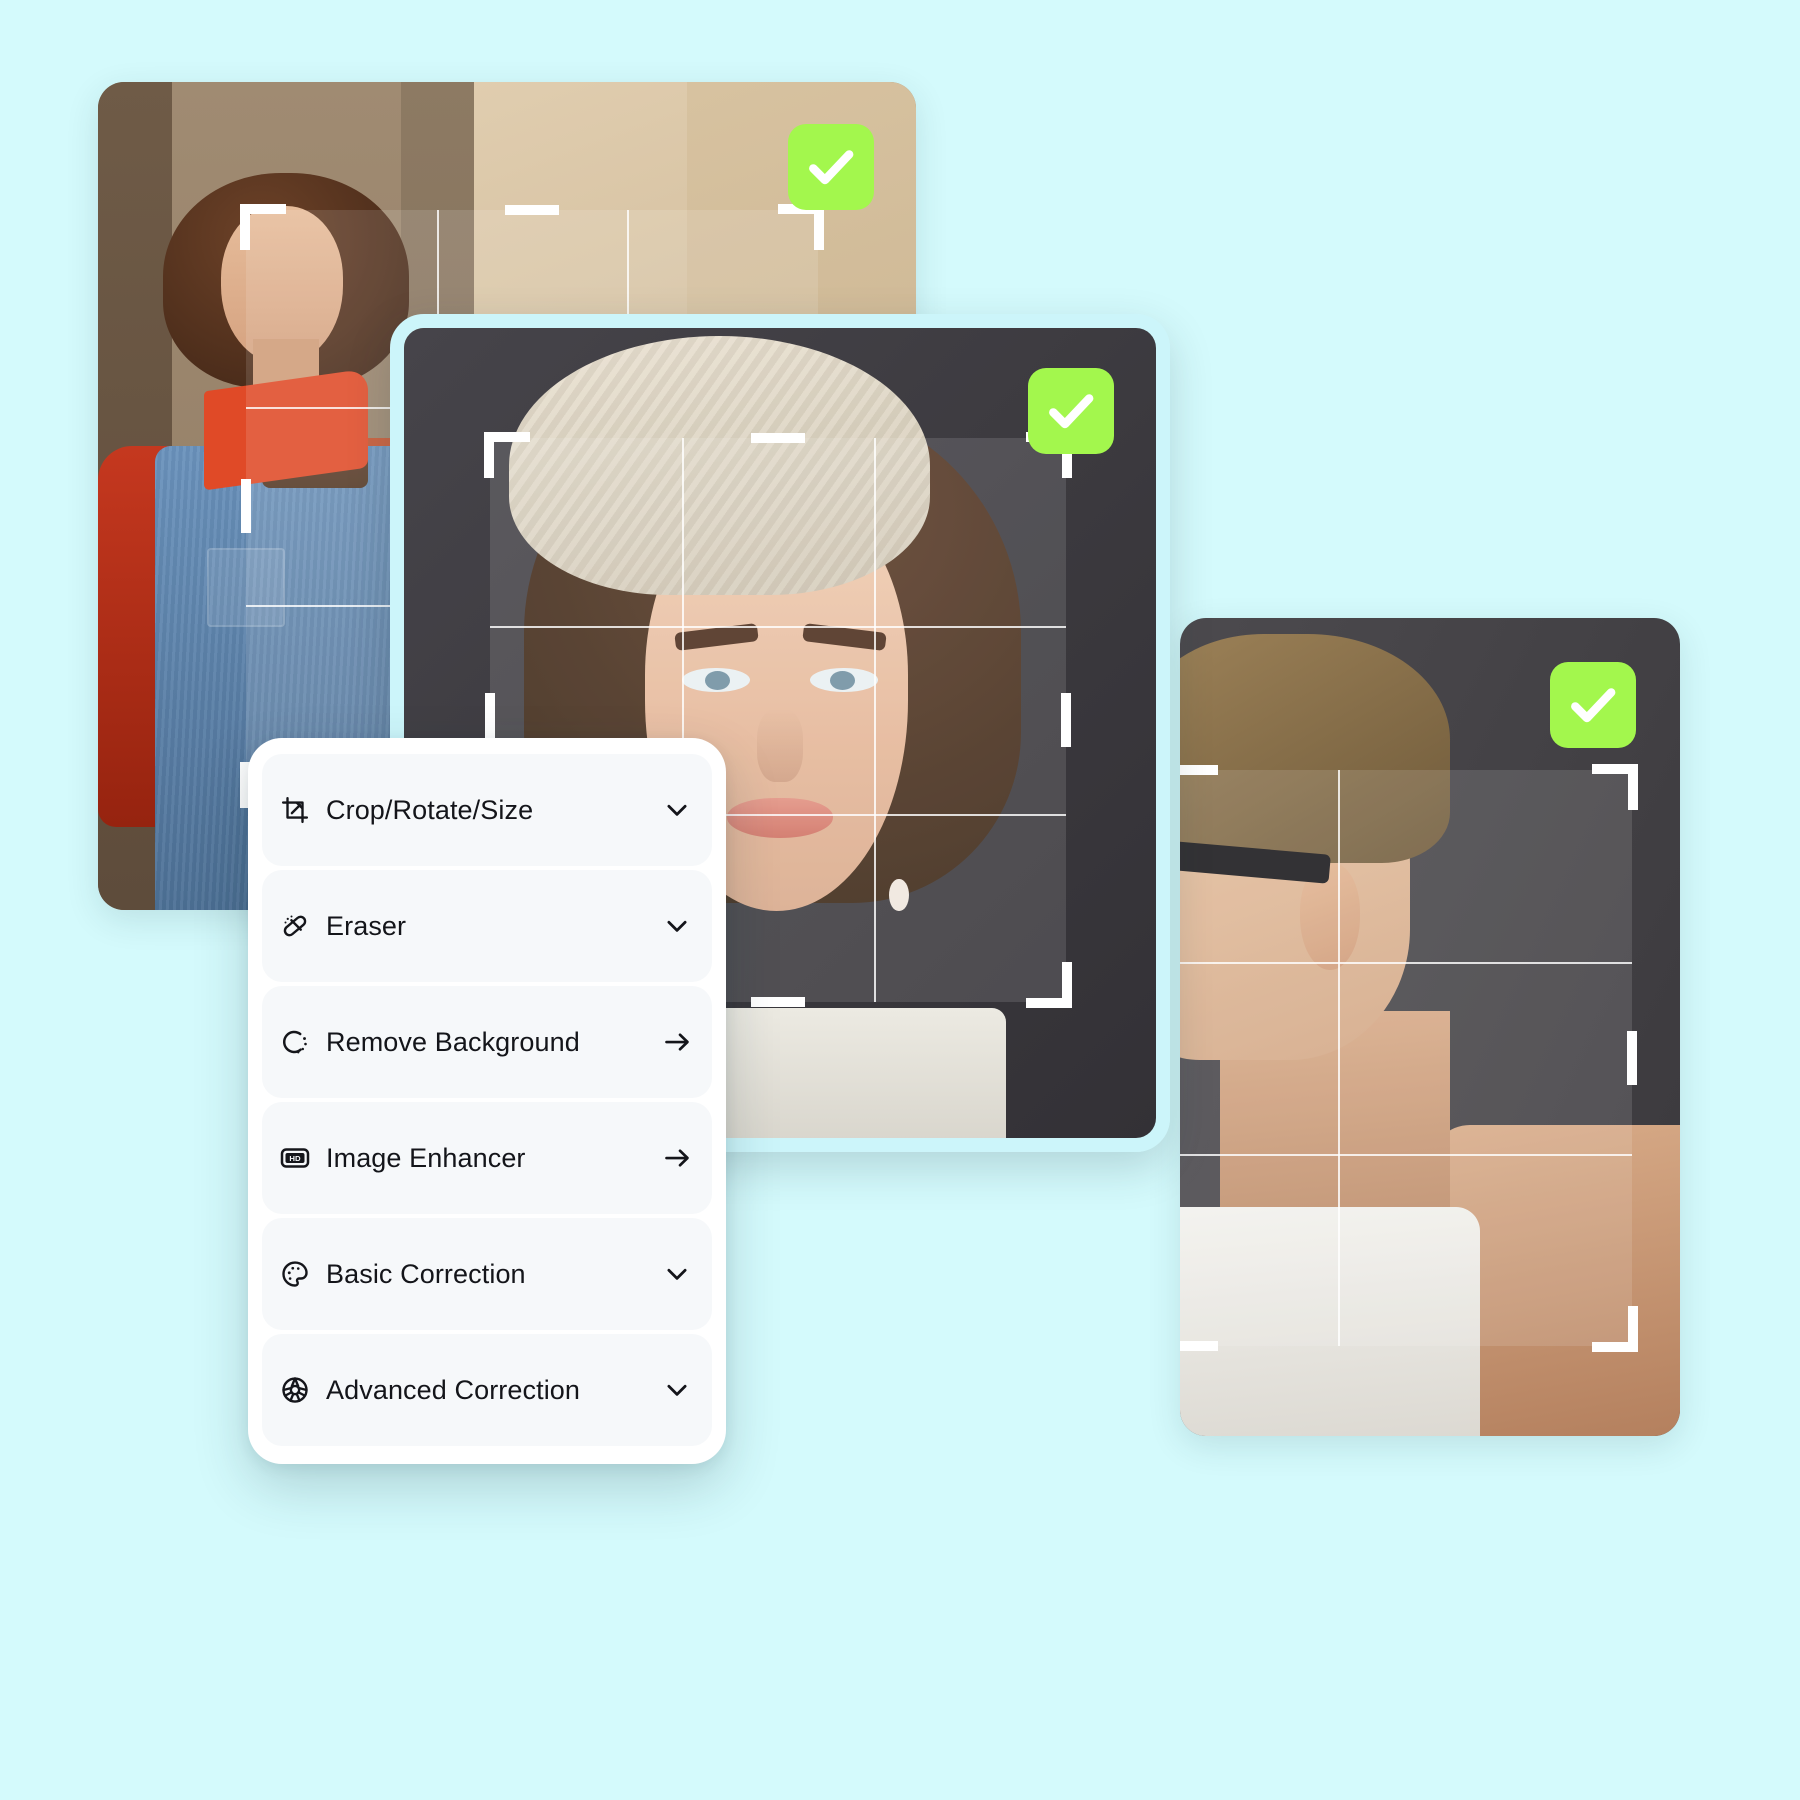 Image resolution: width=1800 pixels, height=1800 pixels. What do you see at coordinates (366, 925) in the screenshot?
I see `menu-item-label: Eraser` at bounding box center [366, 925].